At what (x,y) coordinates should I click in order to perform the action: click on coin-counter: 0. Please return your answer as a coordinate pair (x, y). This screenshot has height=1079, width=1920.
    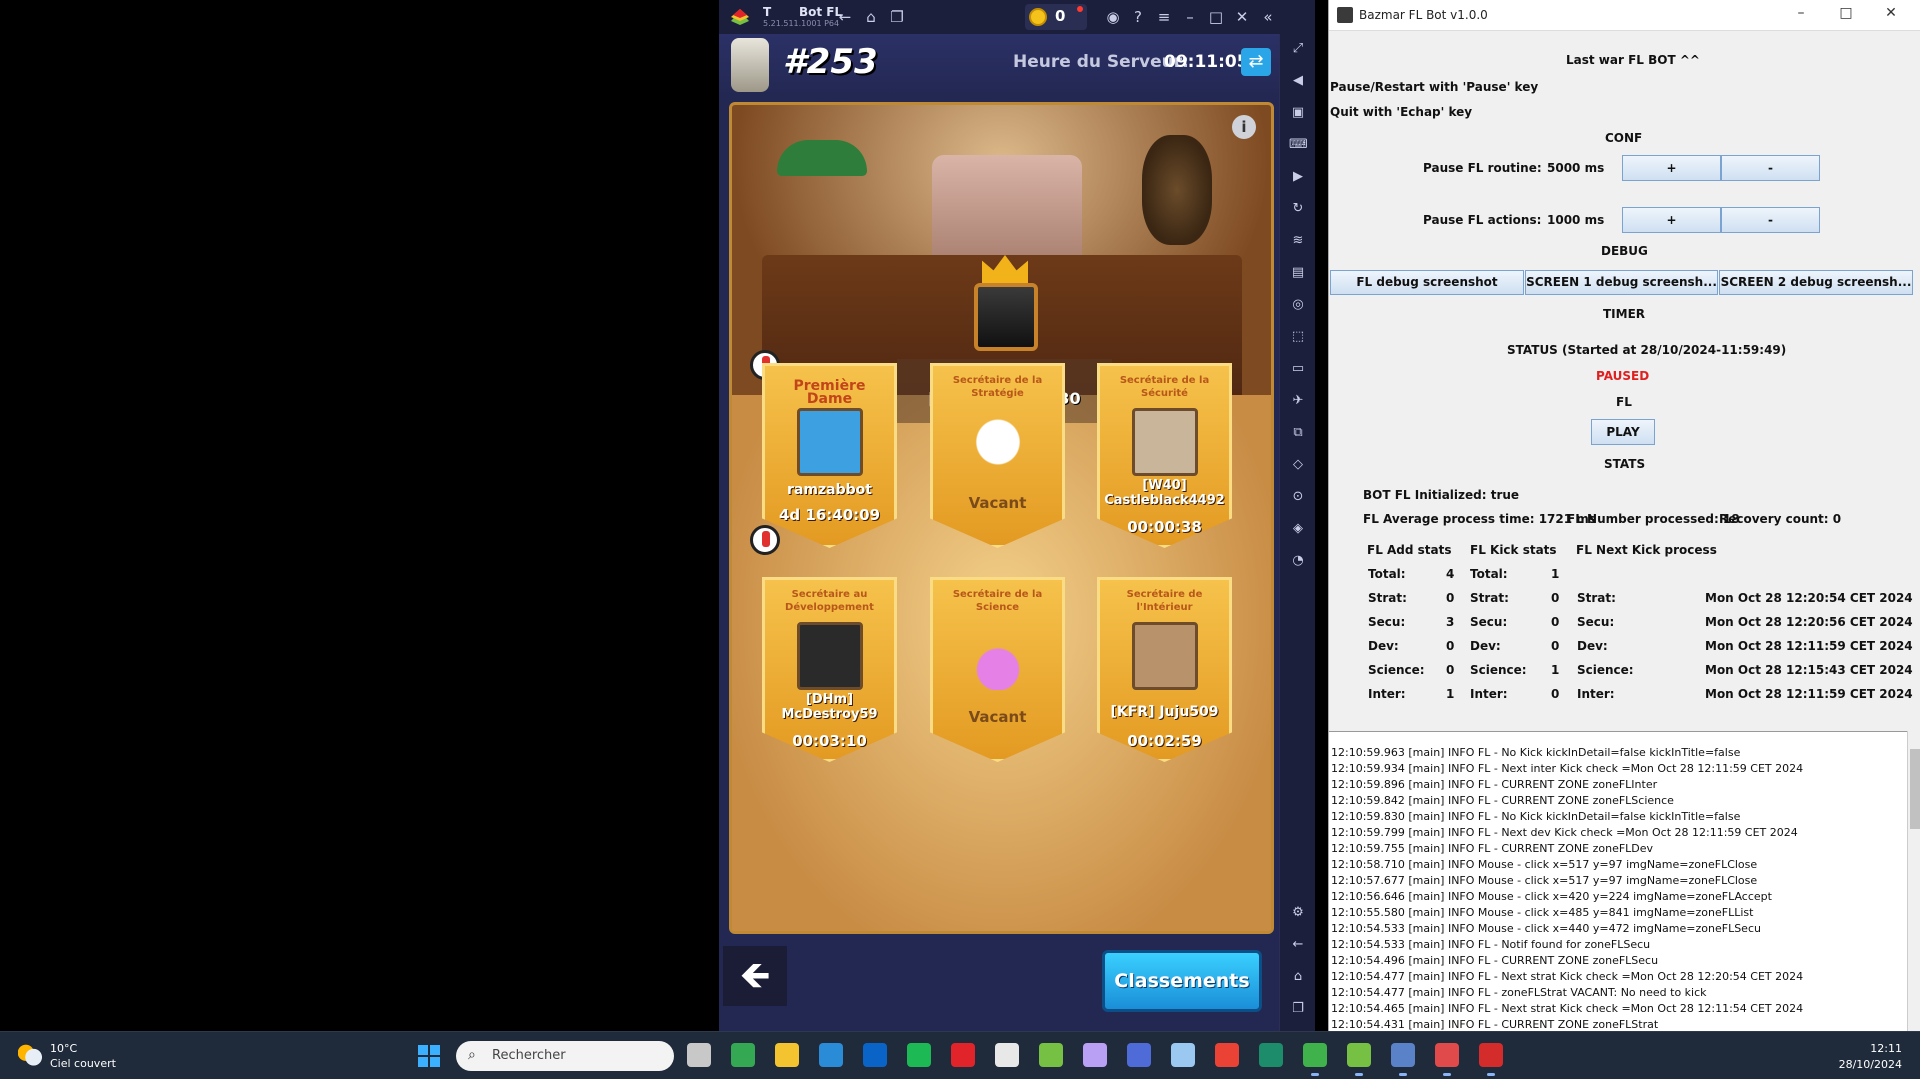
    Looking at the image, I should click on (1056, 17).